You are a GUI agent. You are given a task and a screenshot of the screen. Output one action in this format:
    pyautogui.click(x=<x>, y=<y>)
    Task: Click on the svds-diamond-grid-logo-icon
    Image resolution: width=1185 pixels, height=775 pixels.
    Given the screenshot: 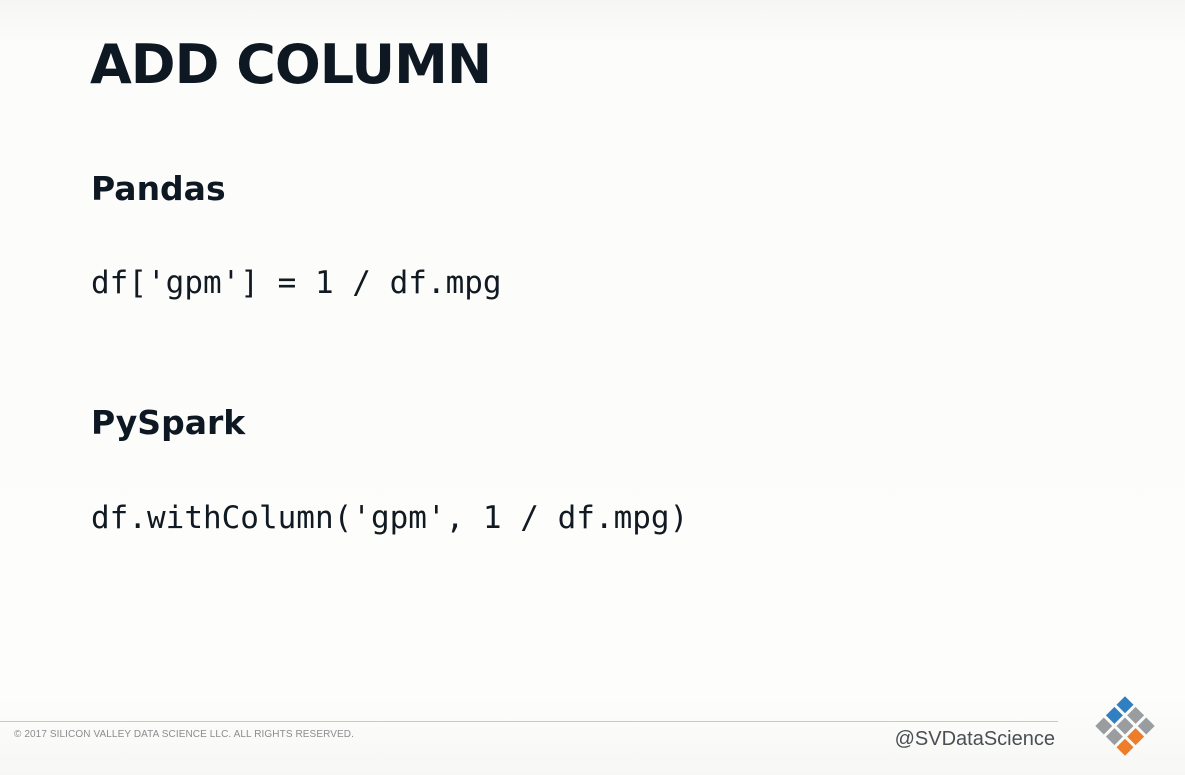 What is the action you would take?
    pyautogui.click(x=1125, y=726)
    